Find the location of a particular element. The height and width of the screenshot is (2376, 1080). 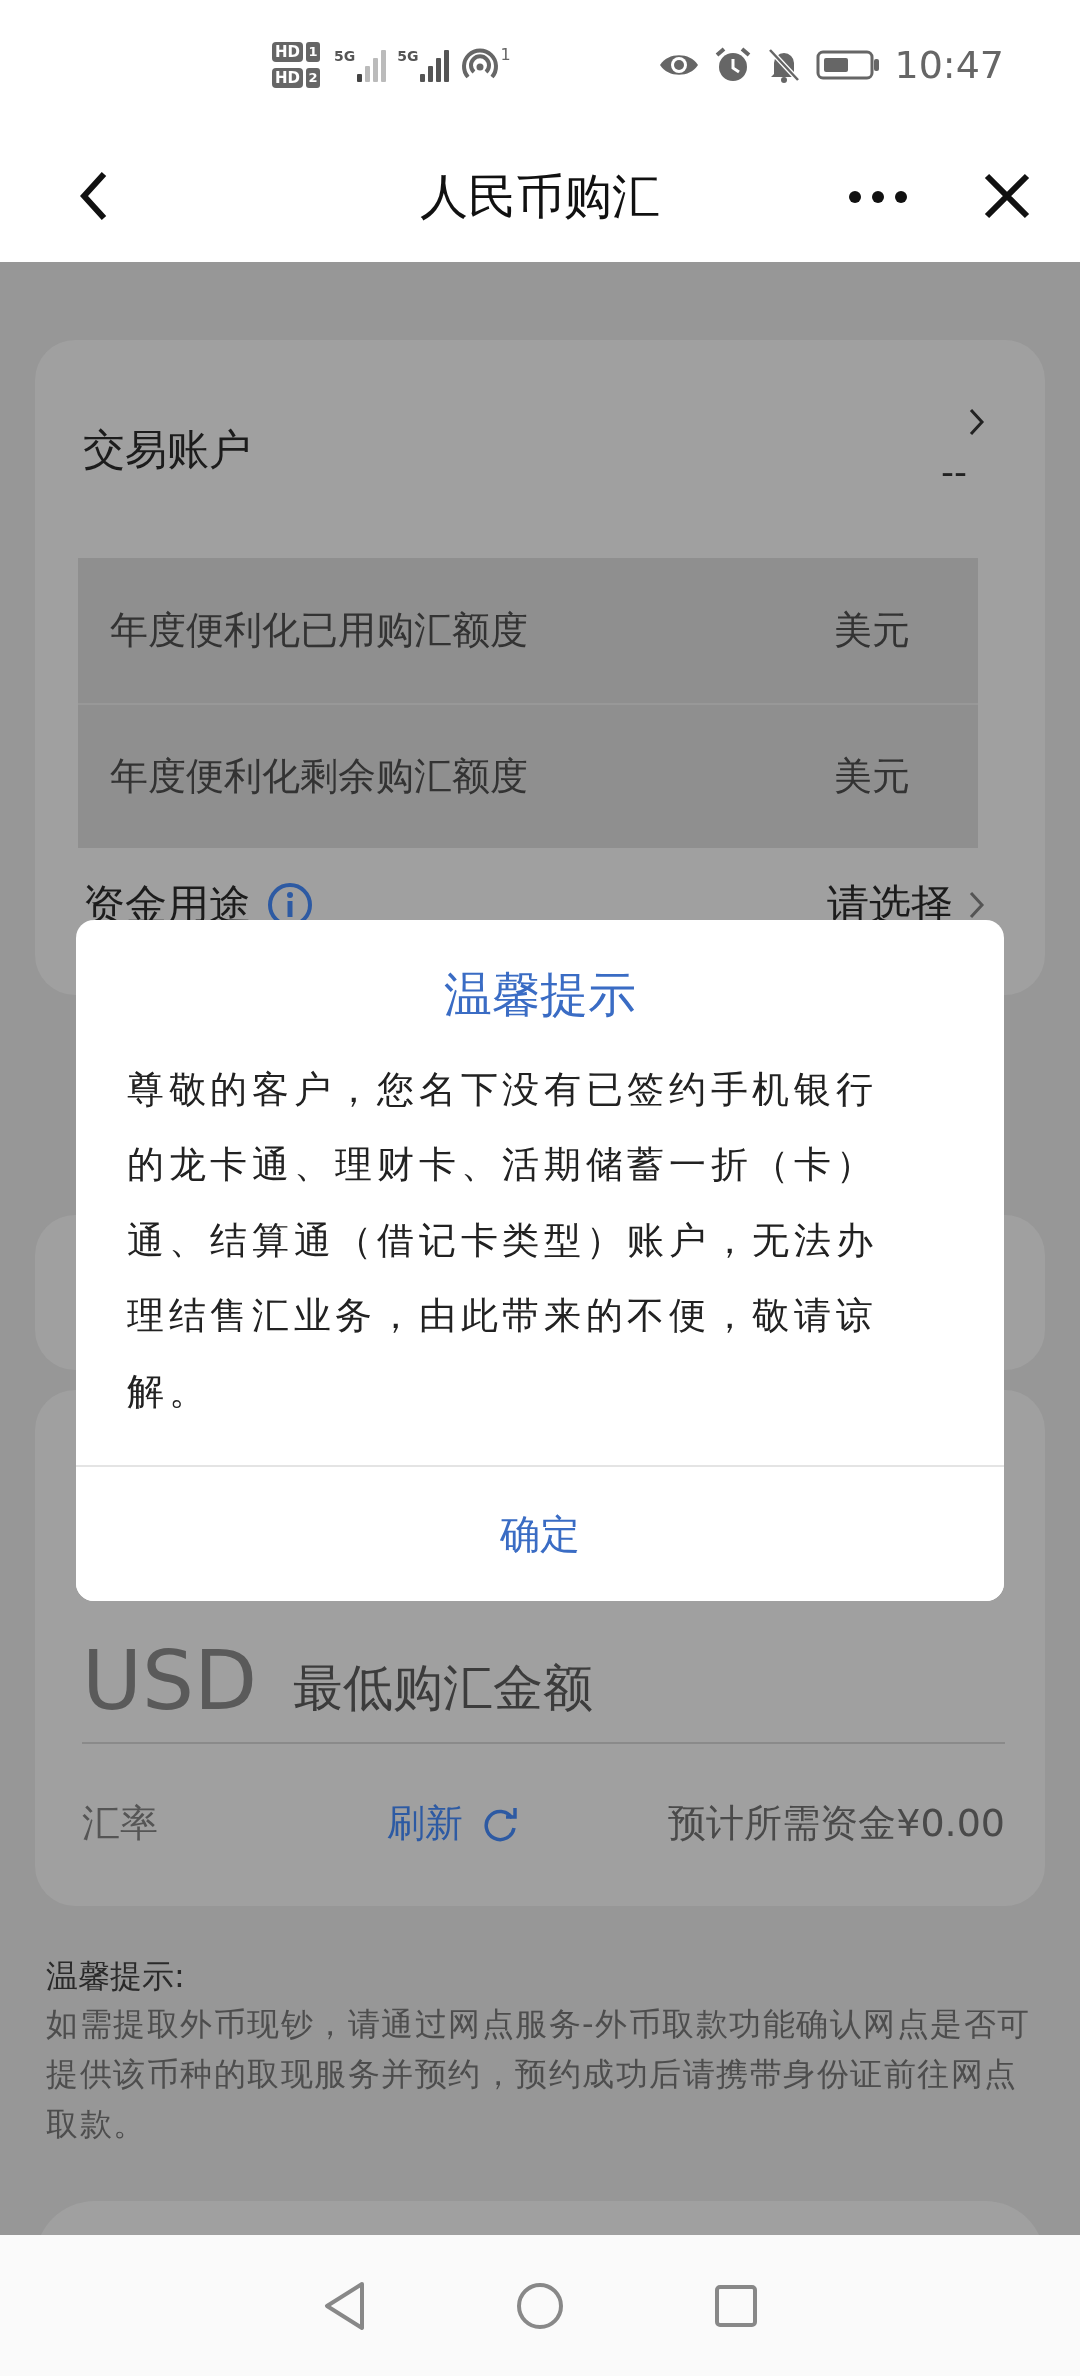

confirm-button: 确定 is located at coordinates (540, 1533).